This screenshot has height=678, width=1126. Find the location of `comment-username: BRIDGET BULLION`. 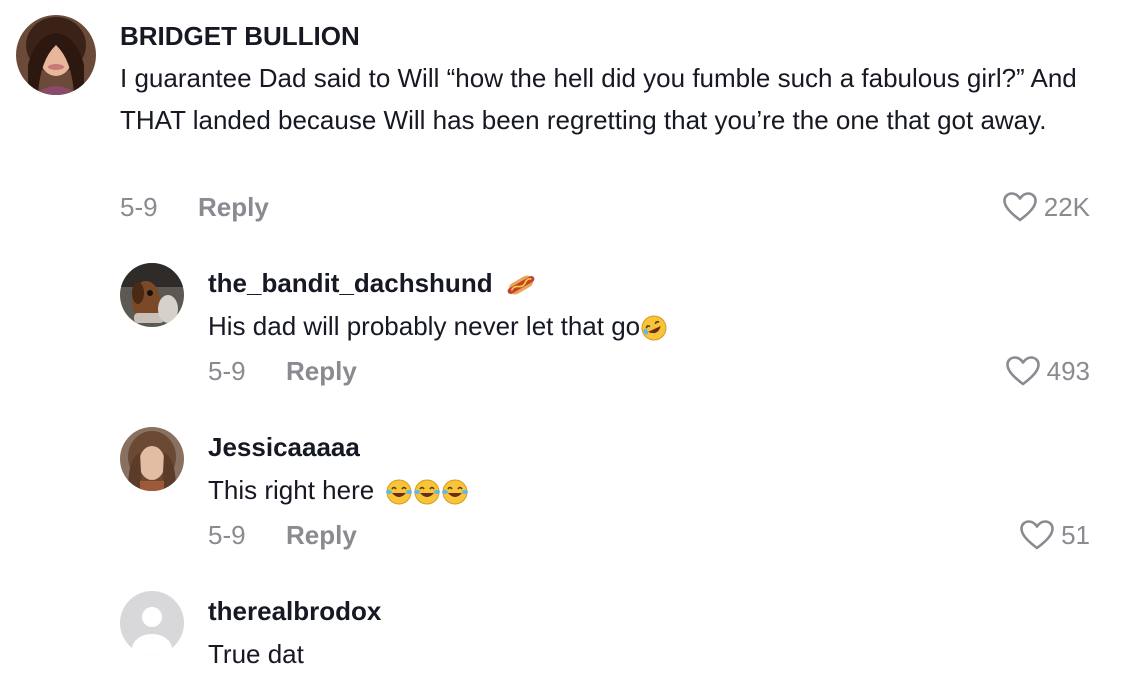

comment-username: BRIDGET BULLION is located at coordinates (240, 36).